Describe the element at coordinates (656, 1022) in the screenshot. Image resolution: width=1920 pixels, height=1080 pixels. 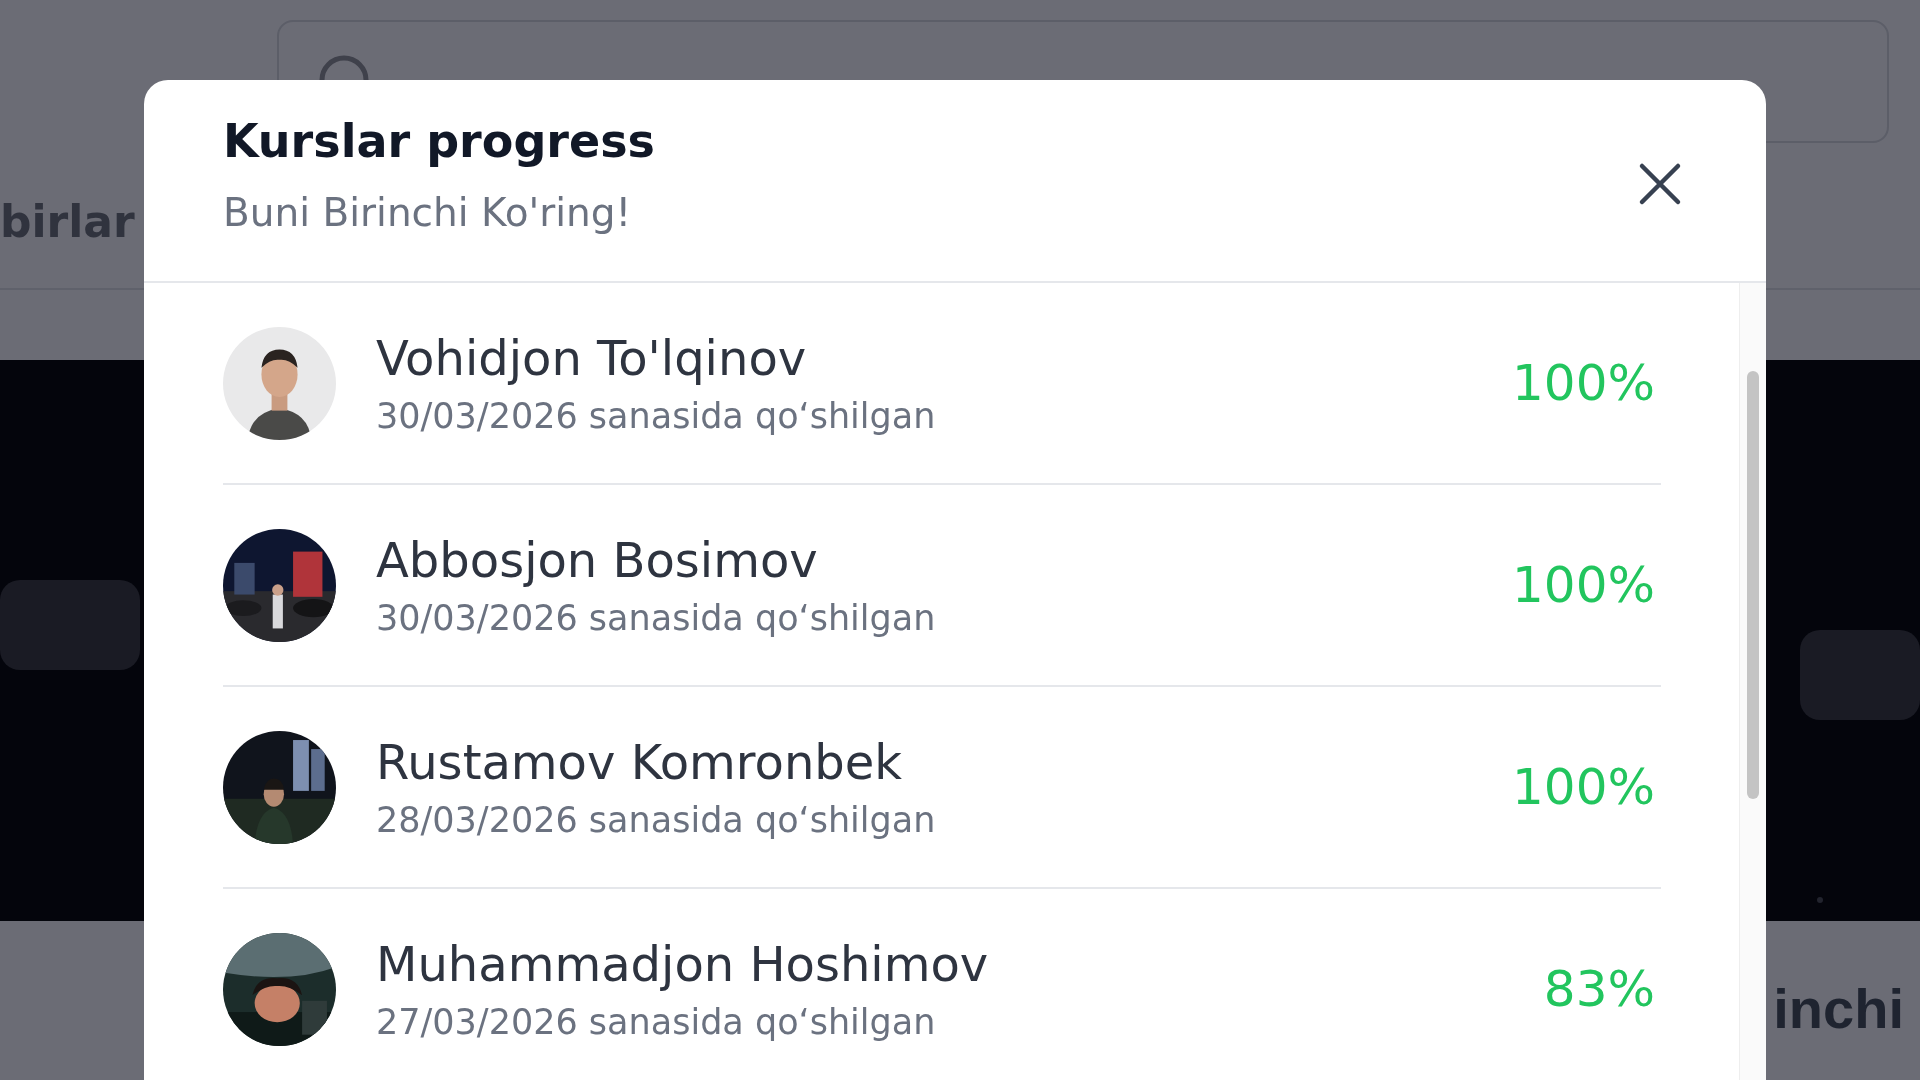
I see `join-date: 27/03/2026 sanasida qo‘shilgan` at that location.